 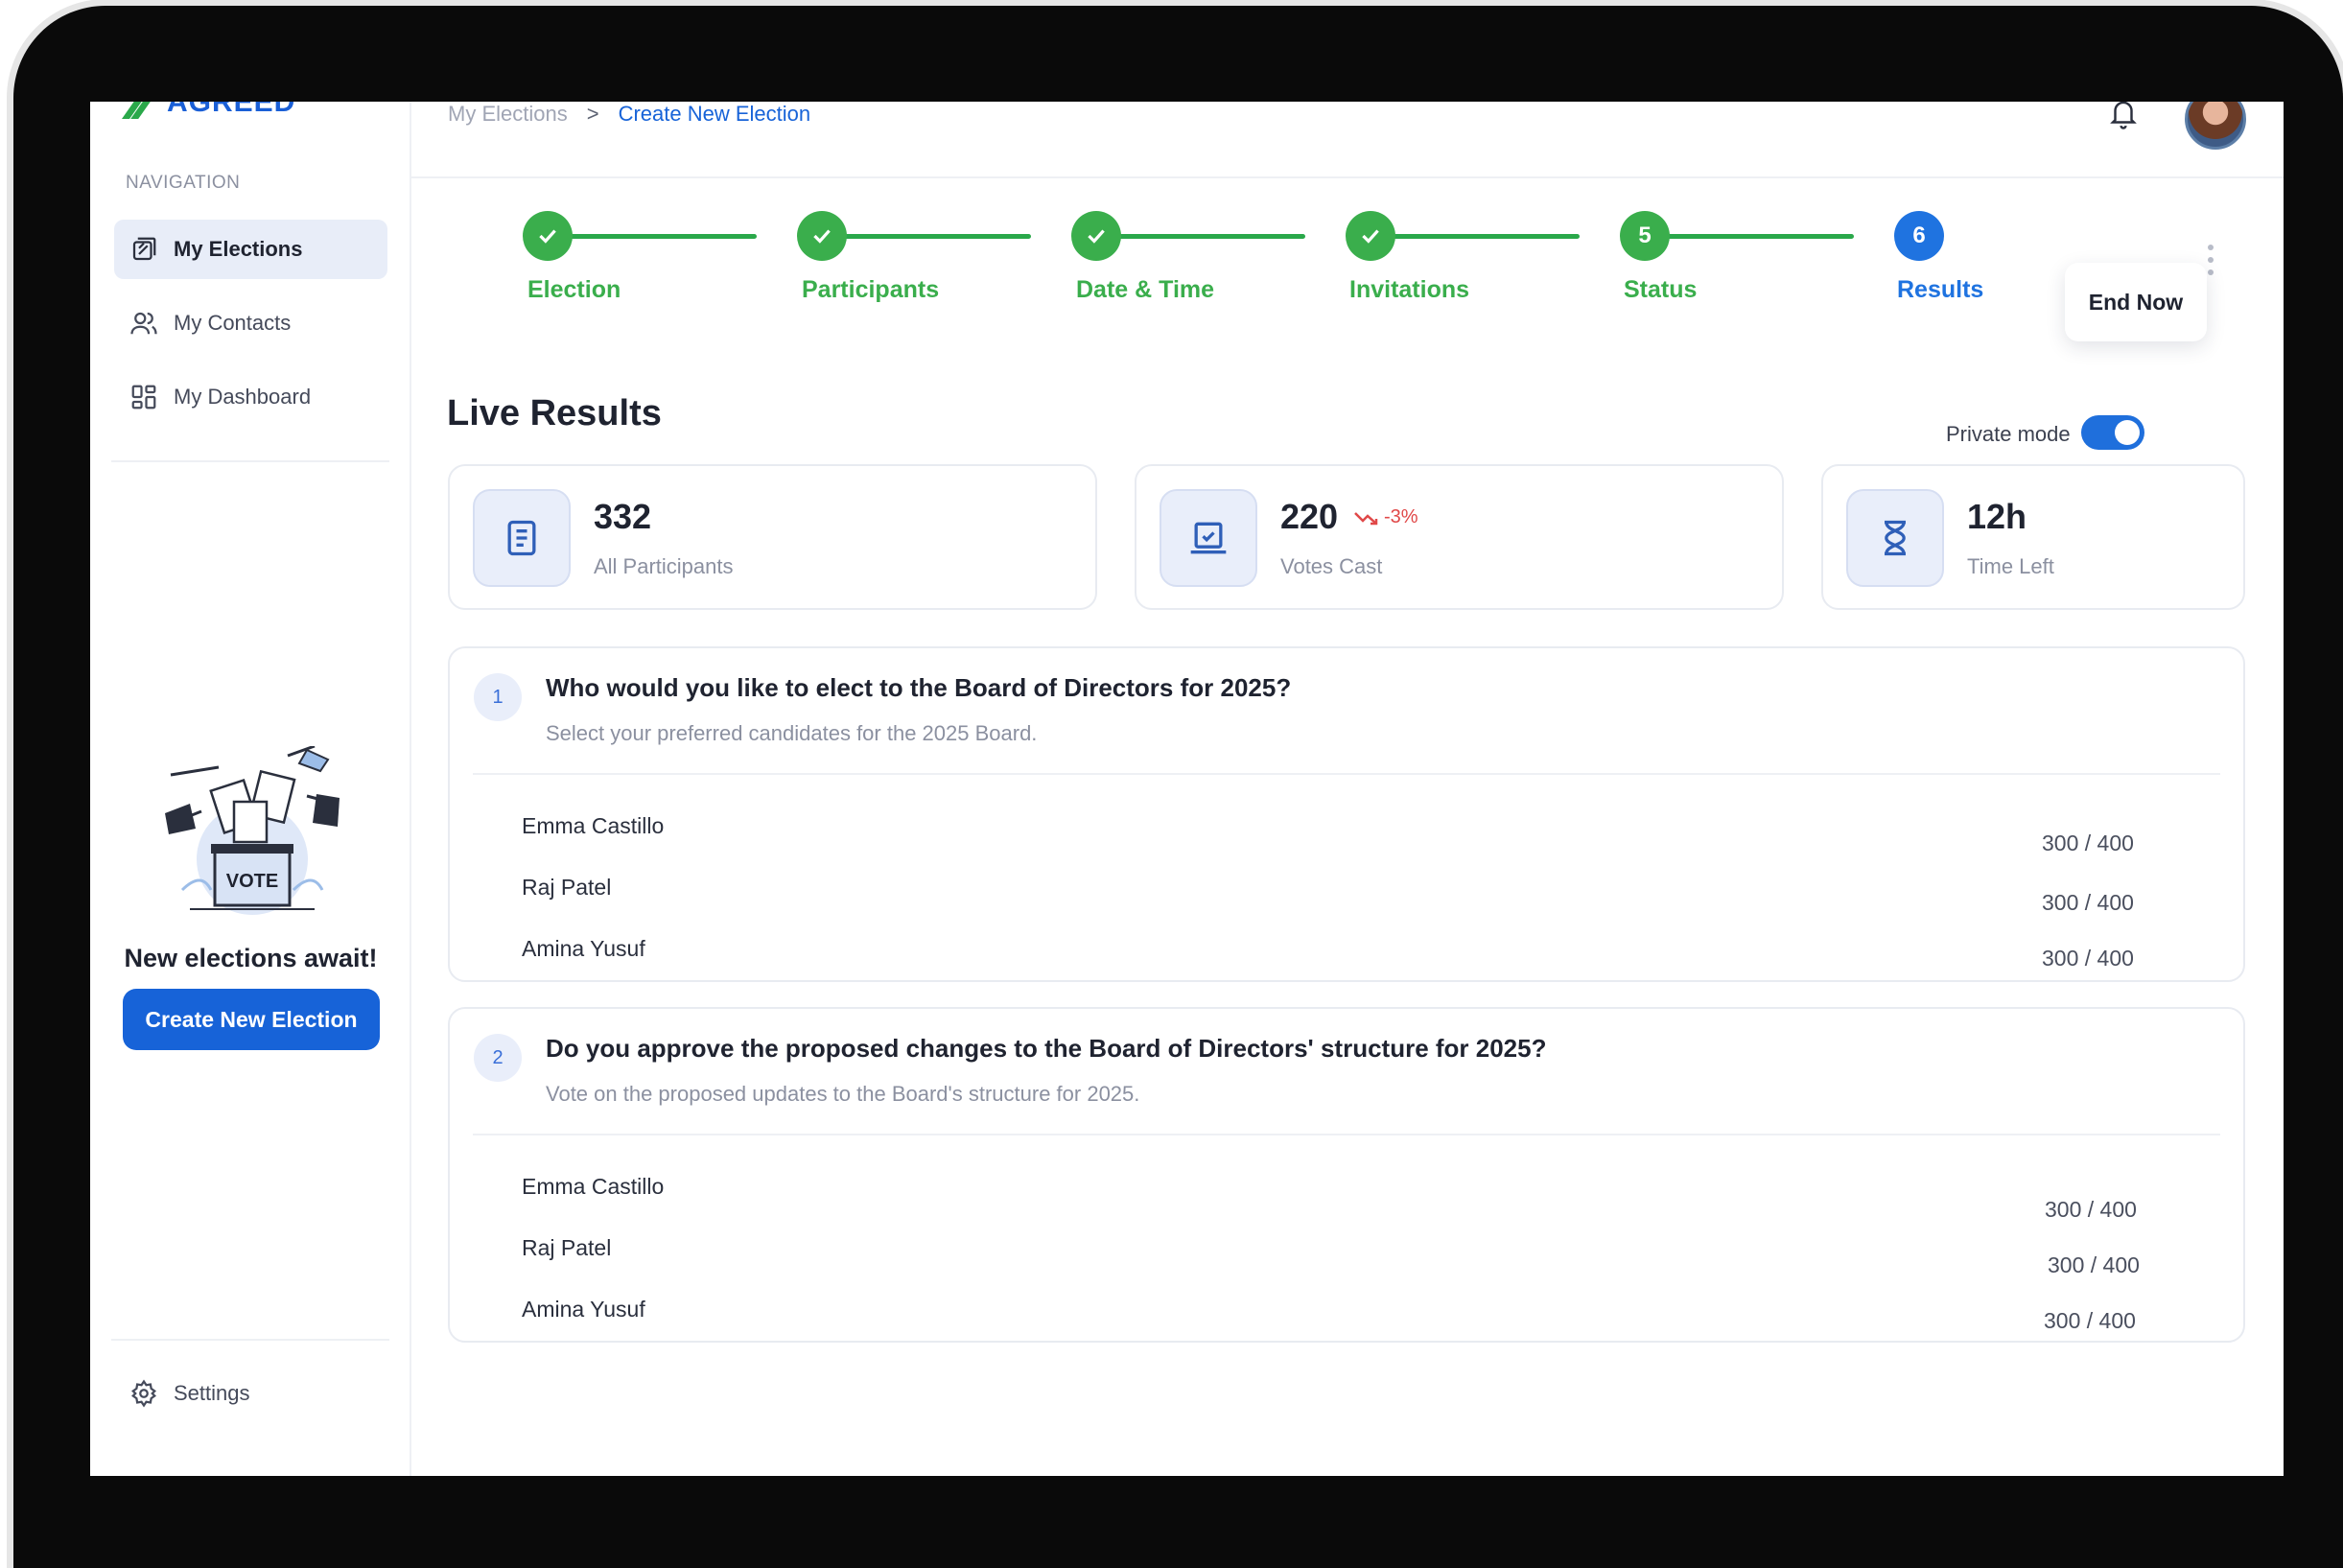 I want to click on logo: AGREED, so click(x=208, y=110).